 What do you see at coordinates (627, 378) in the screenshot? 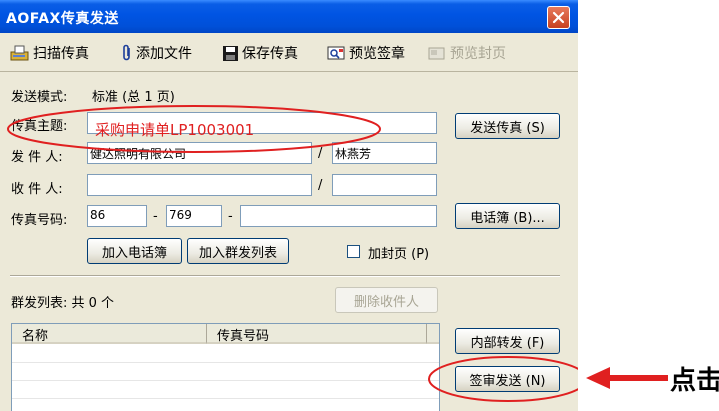
I see `arrow-icon` at bounding box center [627, 378].